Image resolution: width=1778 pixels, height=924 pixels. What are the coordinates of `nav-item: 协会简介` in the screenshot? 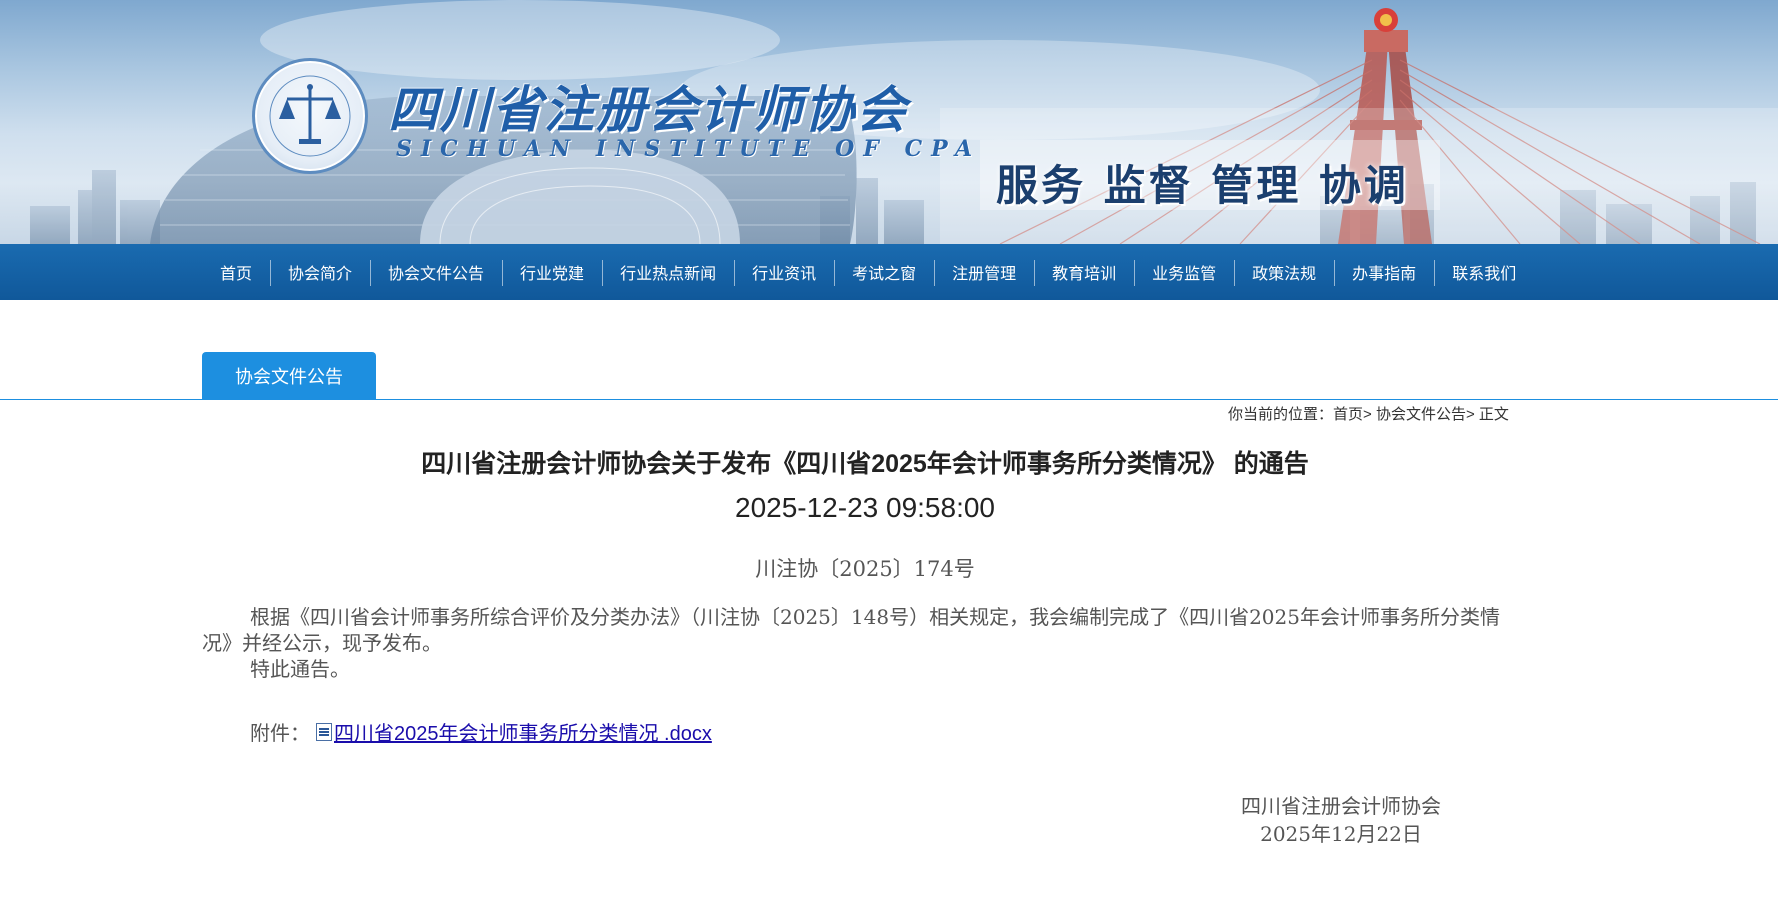 It's located at (320, 272).